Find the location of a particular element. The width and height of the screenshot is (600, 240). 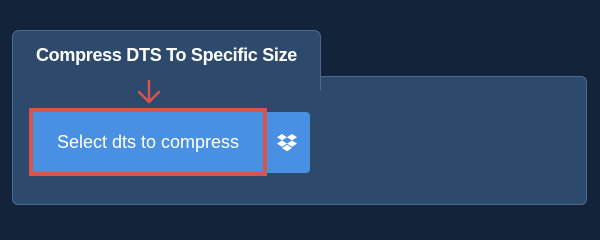

arrow-down-icon is located at coordinates (149, 91).